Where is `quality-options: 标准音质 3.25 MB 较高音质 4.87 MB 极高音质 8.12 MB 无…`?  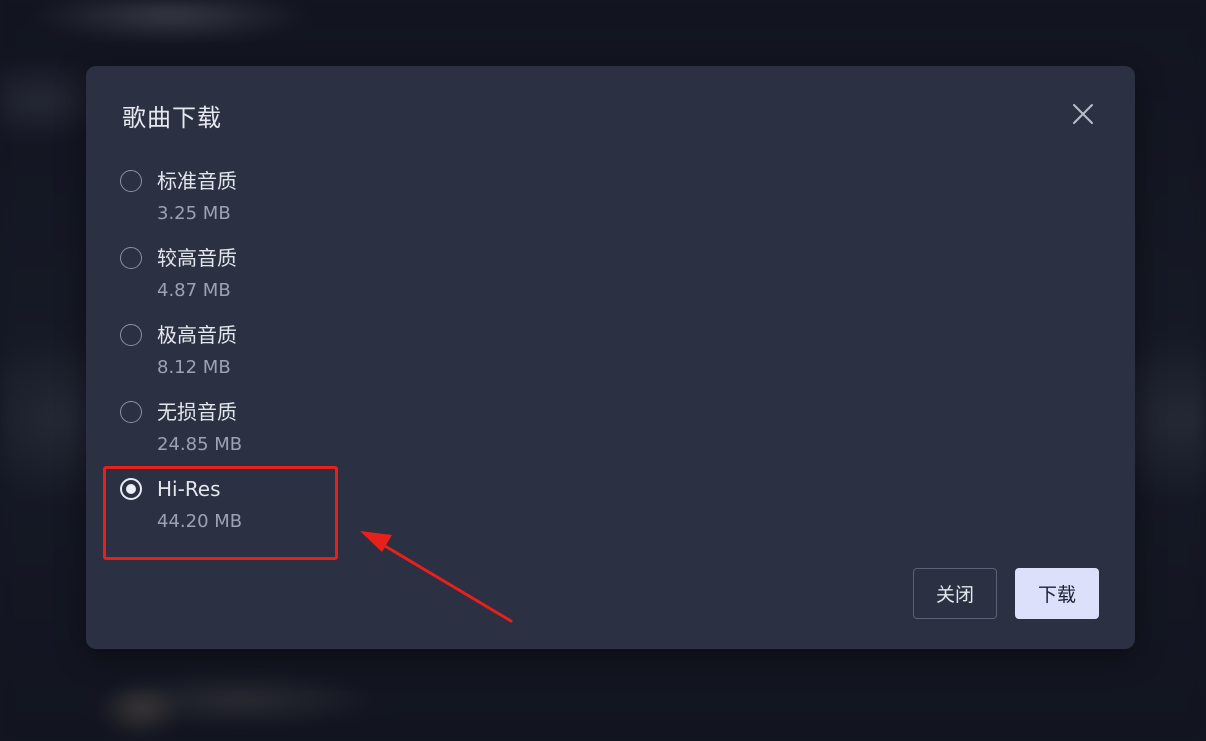
quality-options: 标准音质 3.25 MB 较高音质 4.87 MB 极高音质 8.12 MB 无… is located at coordinates (240, 360).